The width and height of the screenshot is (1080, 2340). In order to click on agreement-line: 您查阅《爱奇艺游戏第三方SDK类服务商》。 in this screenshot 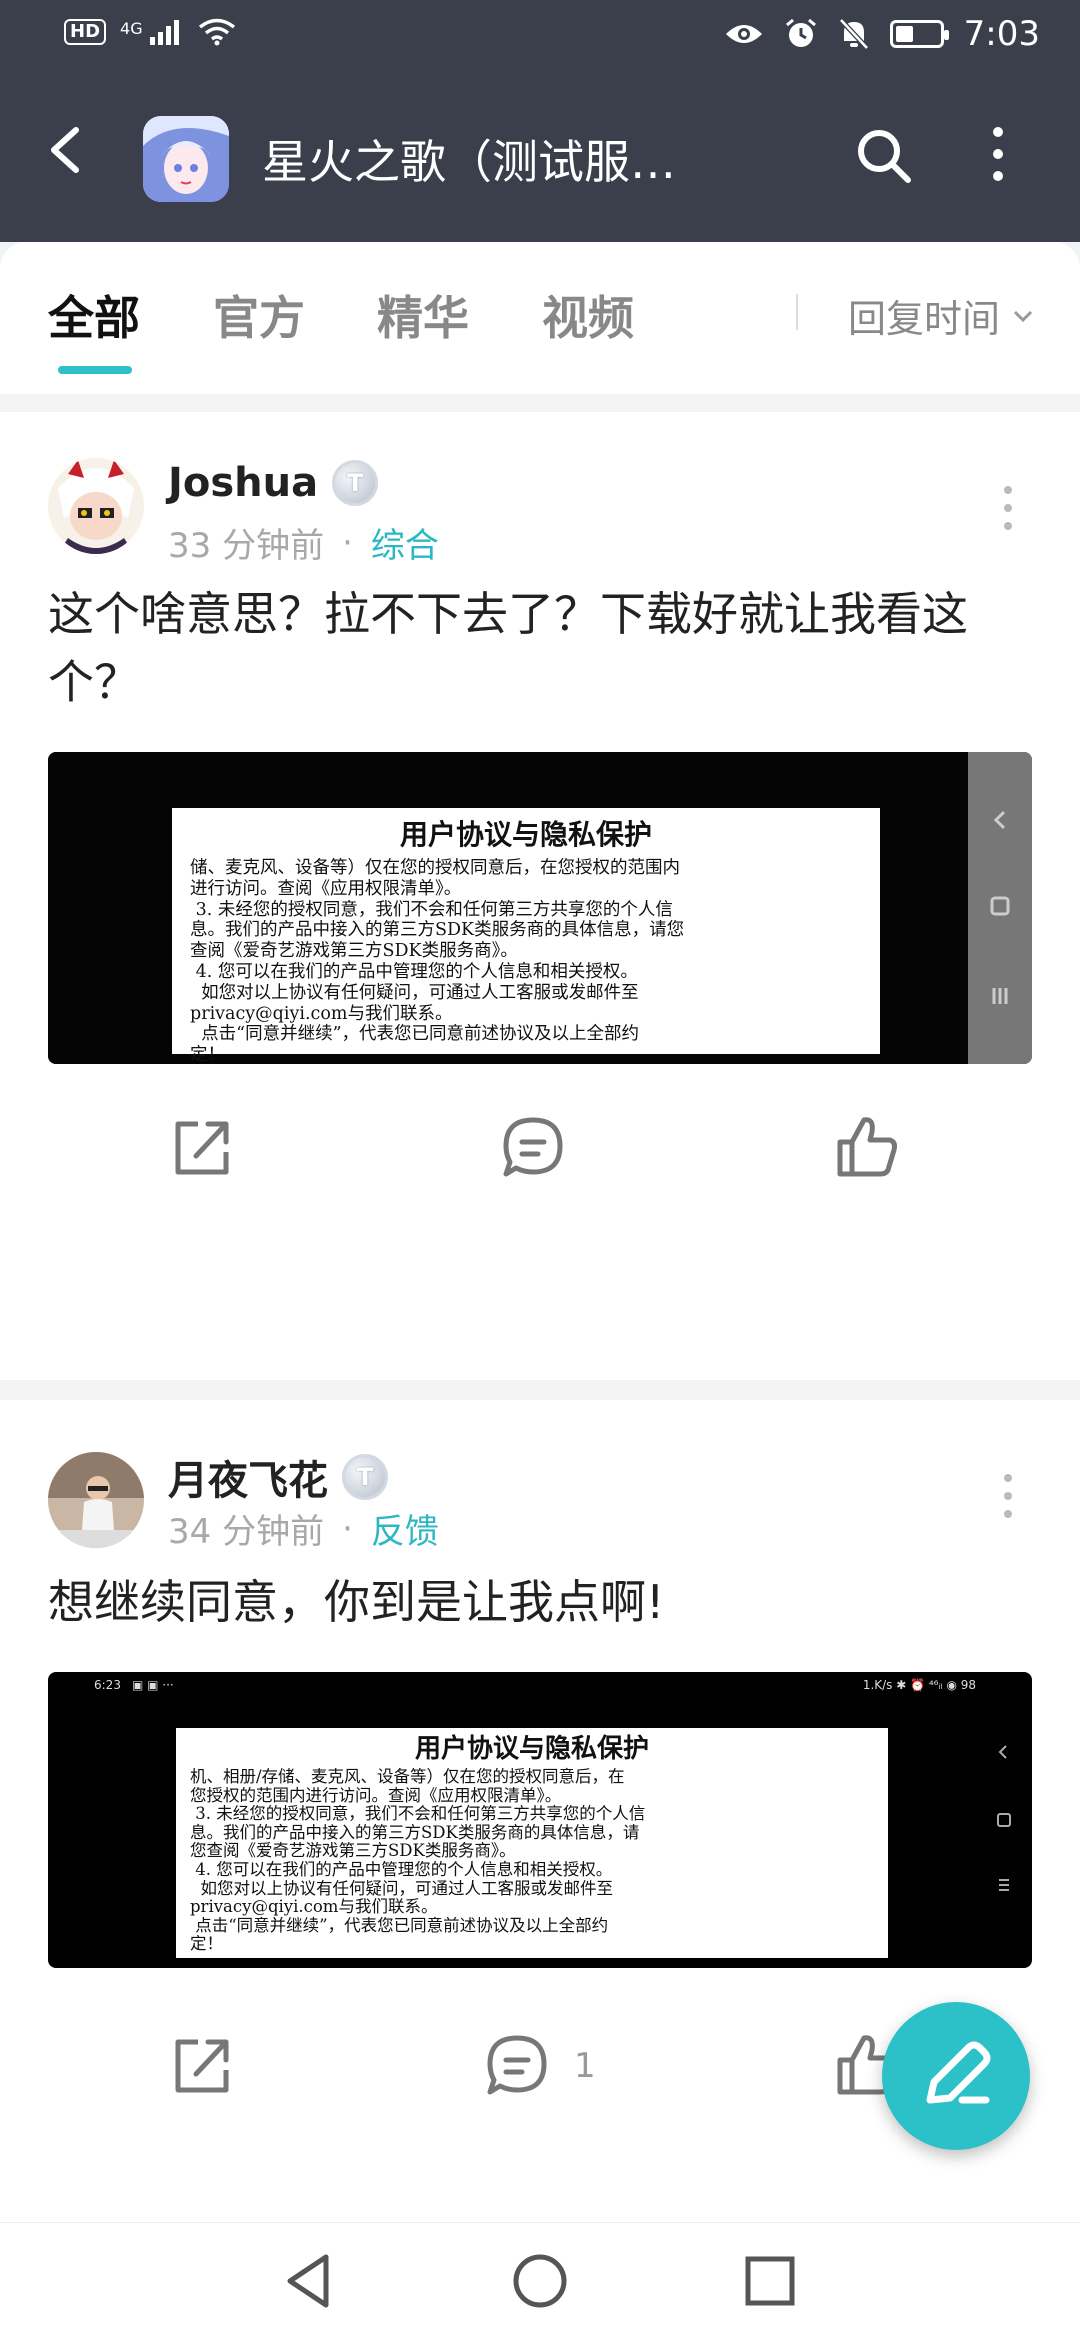, I will do `click(353, 1851)`.